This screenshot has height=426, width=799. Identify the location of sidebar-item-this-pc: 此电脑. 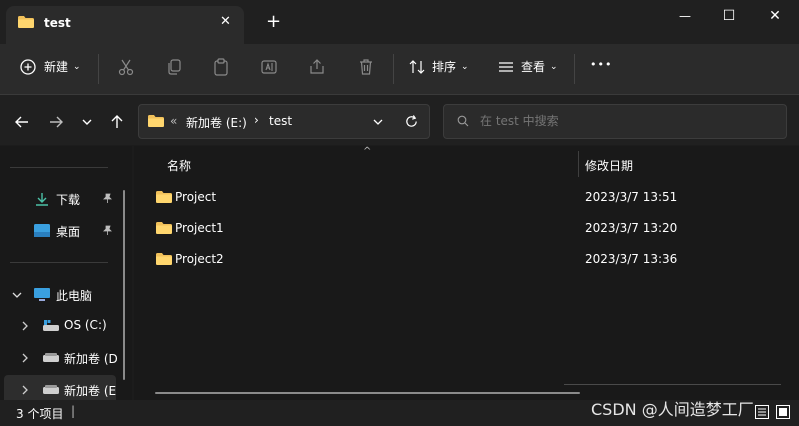
(59, 295).